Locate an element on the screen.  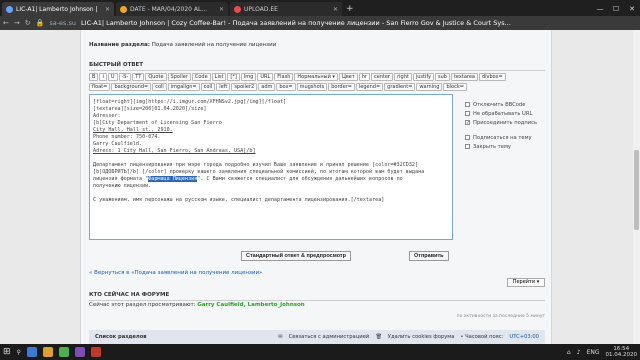
maximize-button: ☐ is located at coordinates (616, 9).